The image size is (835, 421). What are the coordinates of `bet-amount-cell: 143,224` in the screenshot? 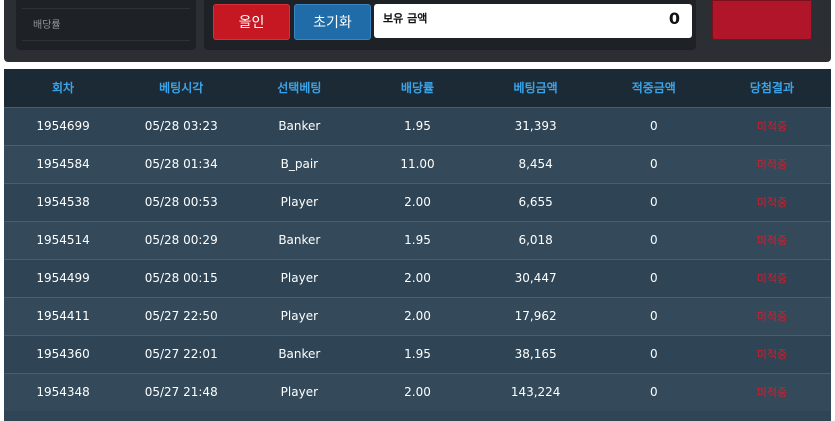 It's located at (535, 392).